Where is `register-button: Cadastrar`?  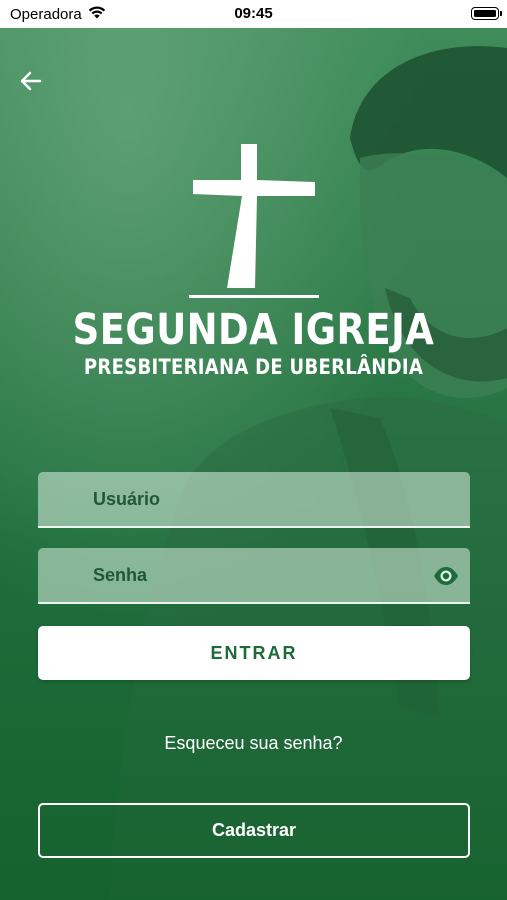 register-button: Cadastrar is located at coordinates (254, 830).